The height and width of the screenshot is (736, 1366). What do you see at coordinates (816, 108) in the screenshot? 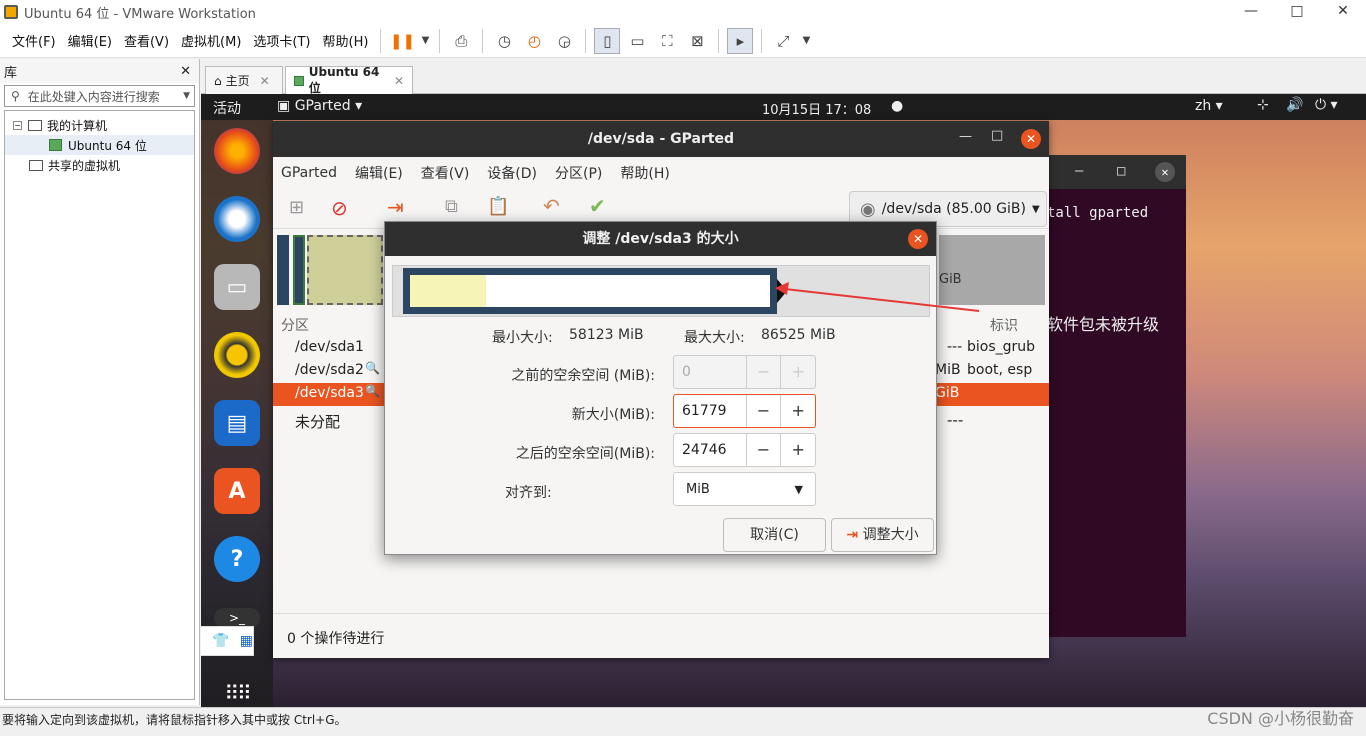
I see `clock: 10月15日 17：08` at bounding box center [816, 108].